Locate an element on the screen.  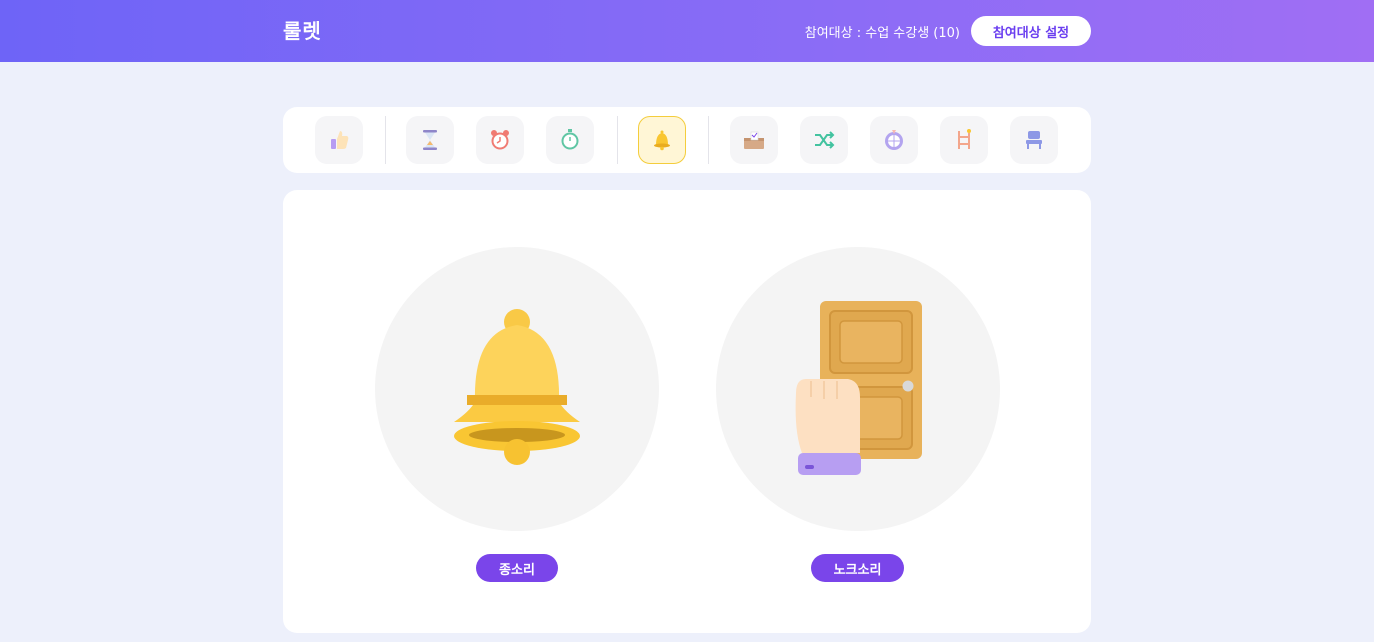
top-header: 룰렛 참여대상 : 수업 수강생 (10) 참여대상 설정 is located at coordinates (687, 31).